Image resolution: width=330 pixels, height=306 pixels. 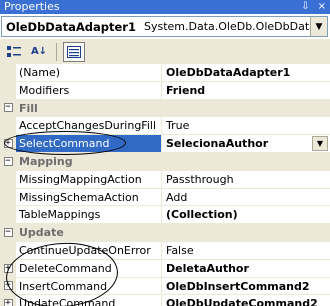 What do you see at coordinates (28, 108) in the screenshot?
I see `category-label: Fill` at bounding box center [28, 108].